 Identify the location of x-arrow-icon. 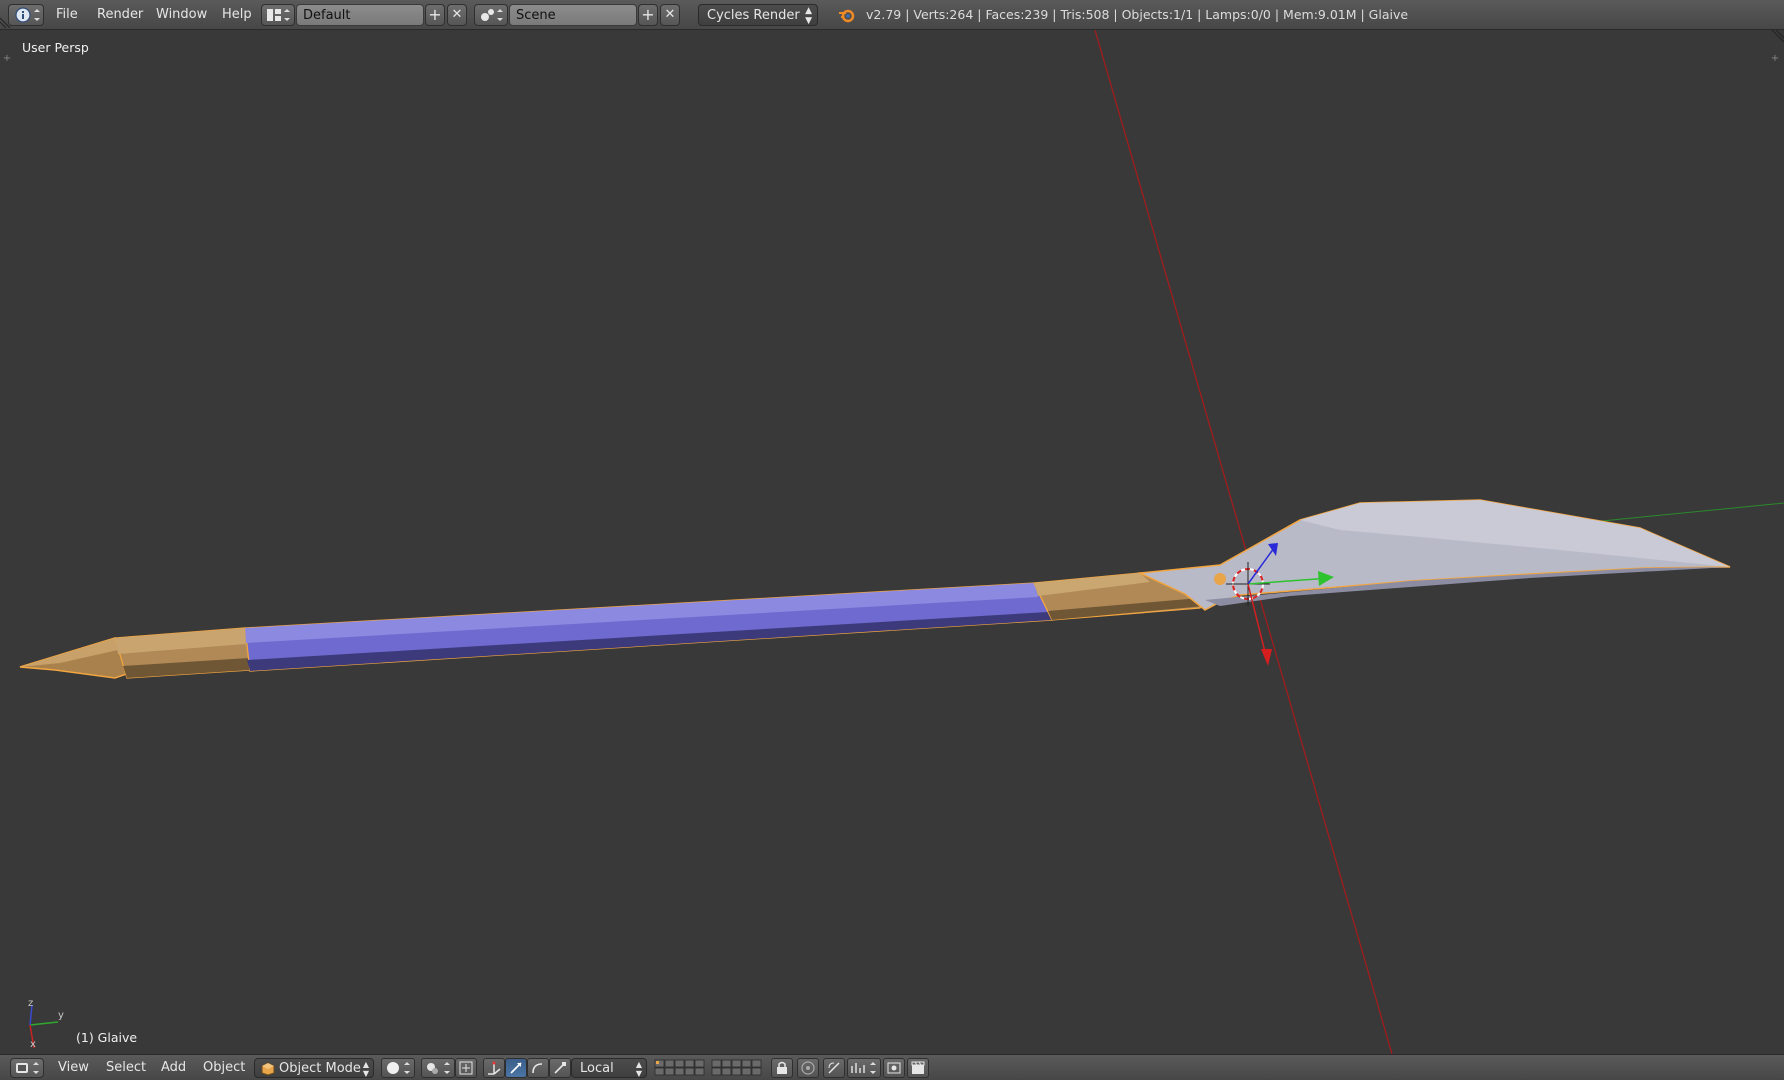
(1266, 657).